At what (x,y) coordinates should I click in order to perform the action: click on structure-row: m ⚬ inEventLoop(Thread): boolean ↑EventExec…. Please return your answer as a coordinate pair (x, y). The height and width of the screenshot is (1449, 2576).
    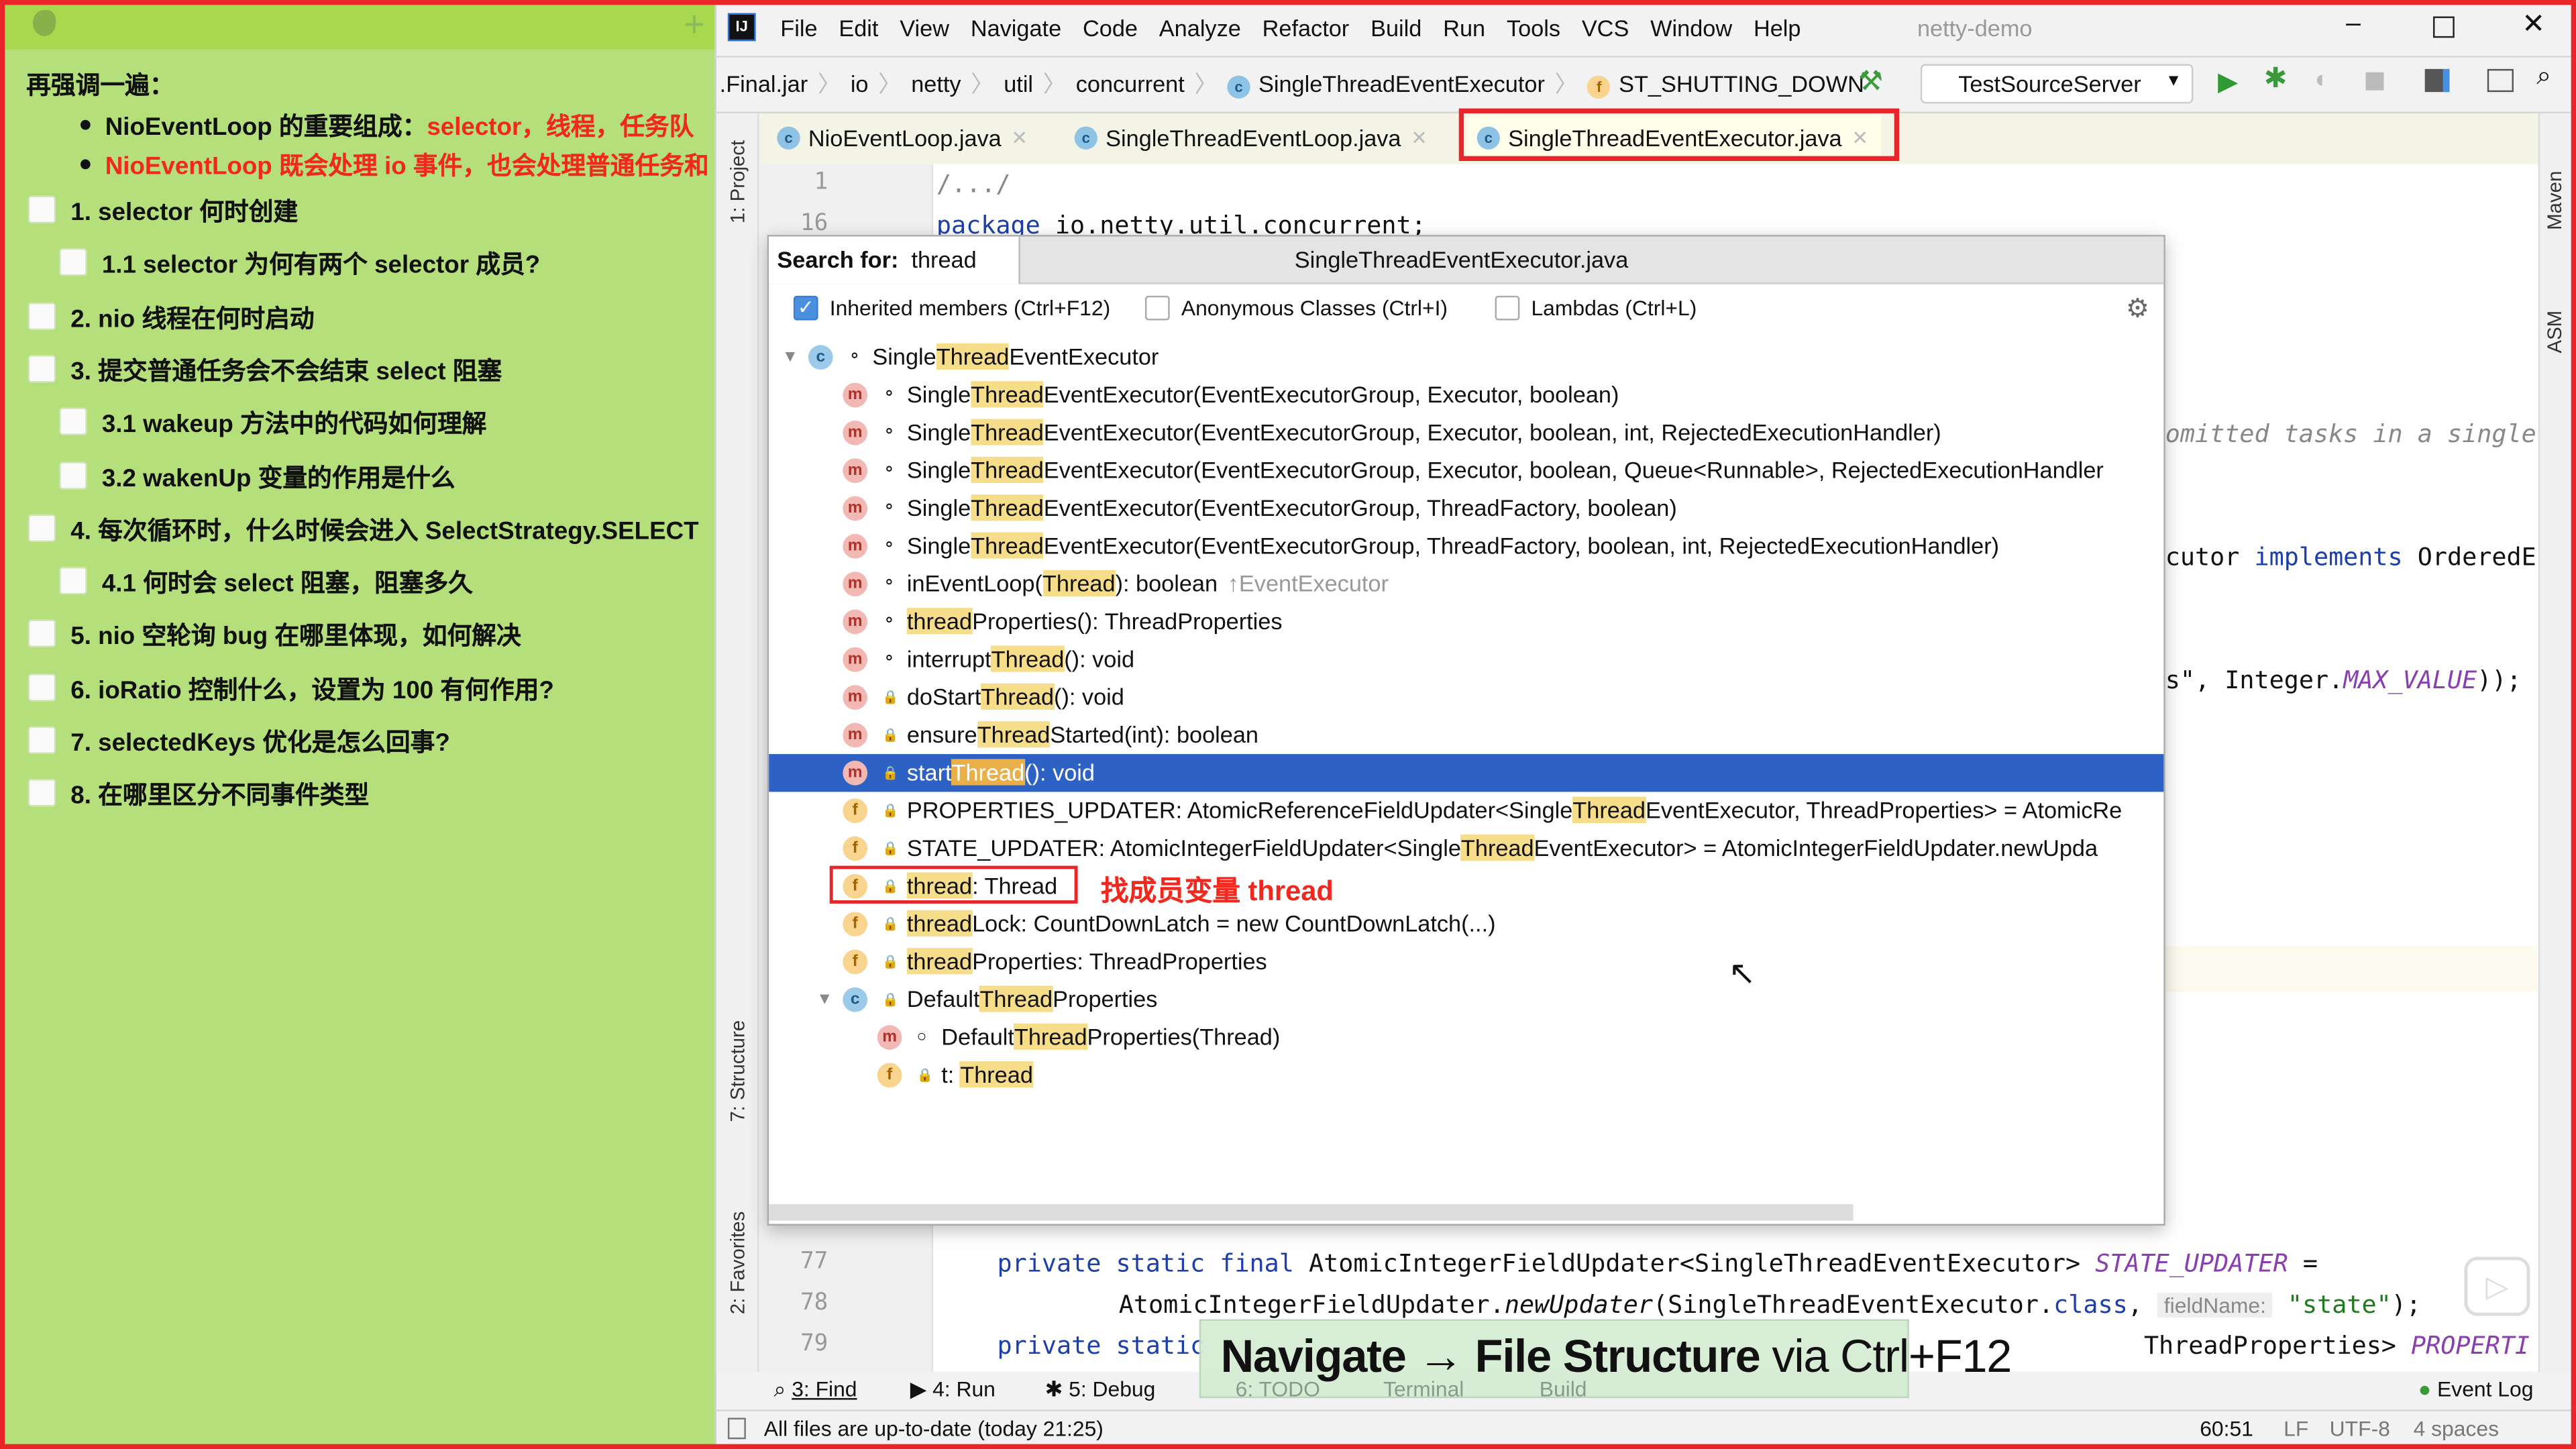
    Looking at the image, I should click on (1466, 583).